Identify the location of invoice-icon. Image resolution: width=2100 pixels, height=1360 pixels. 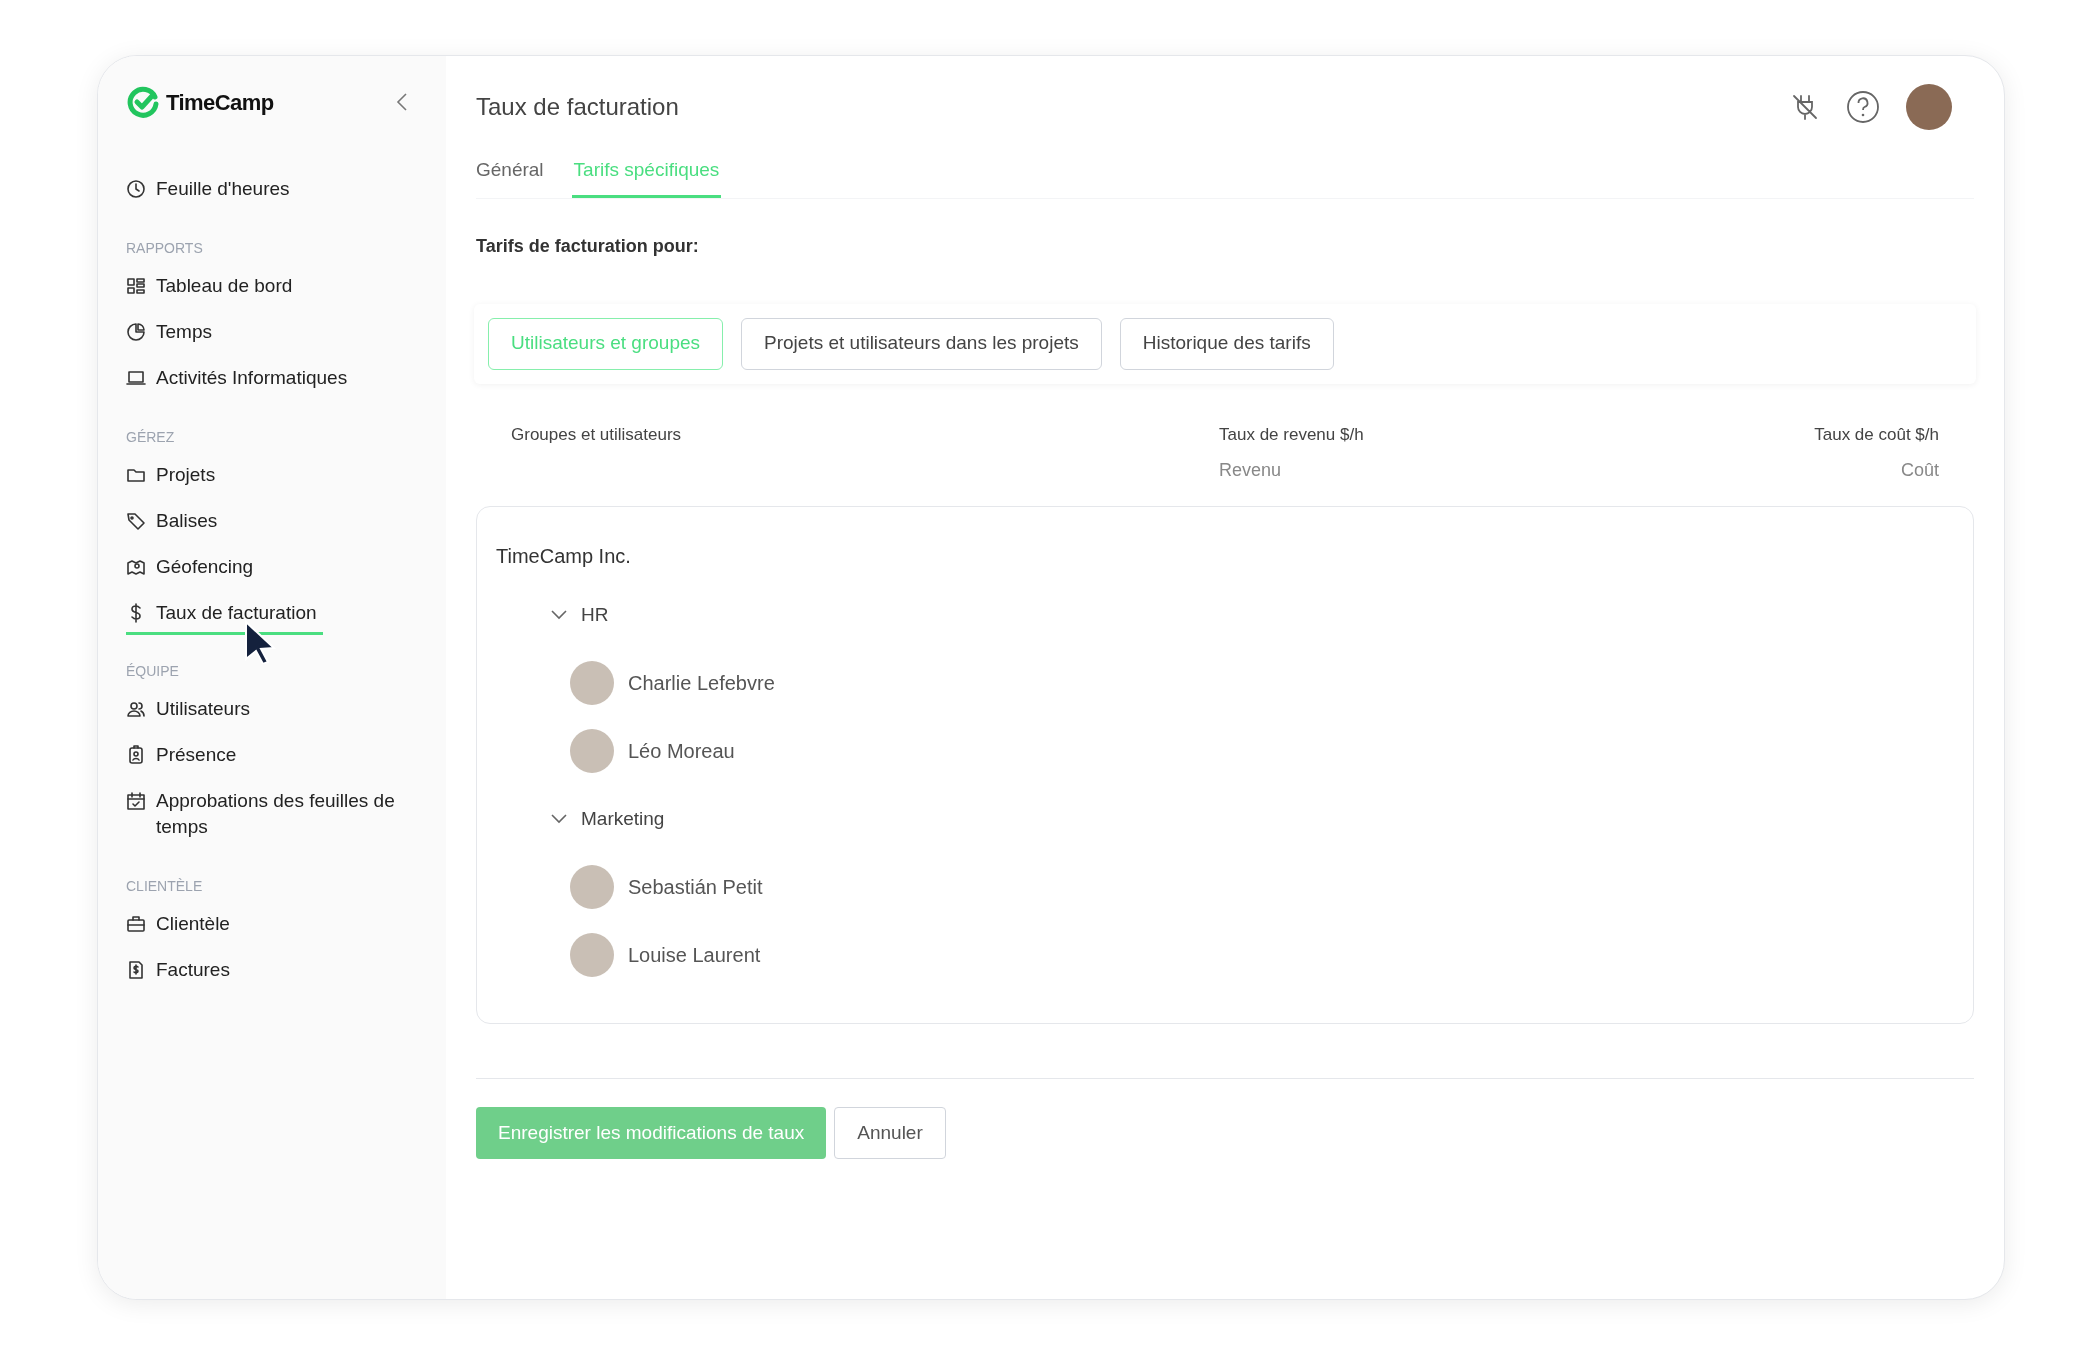
(136, 970).